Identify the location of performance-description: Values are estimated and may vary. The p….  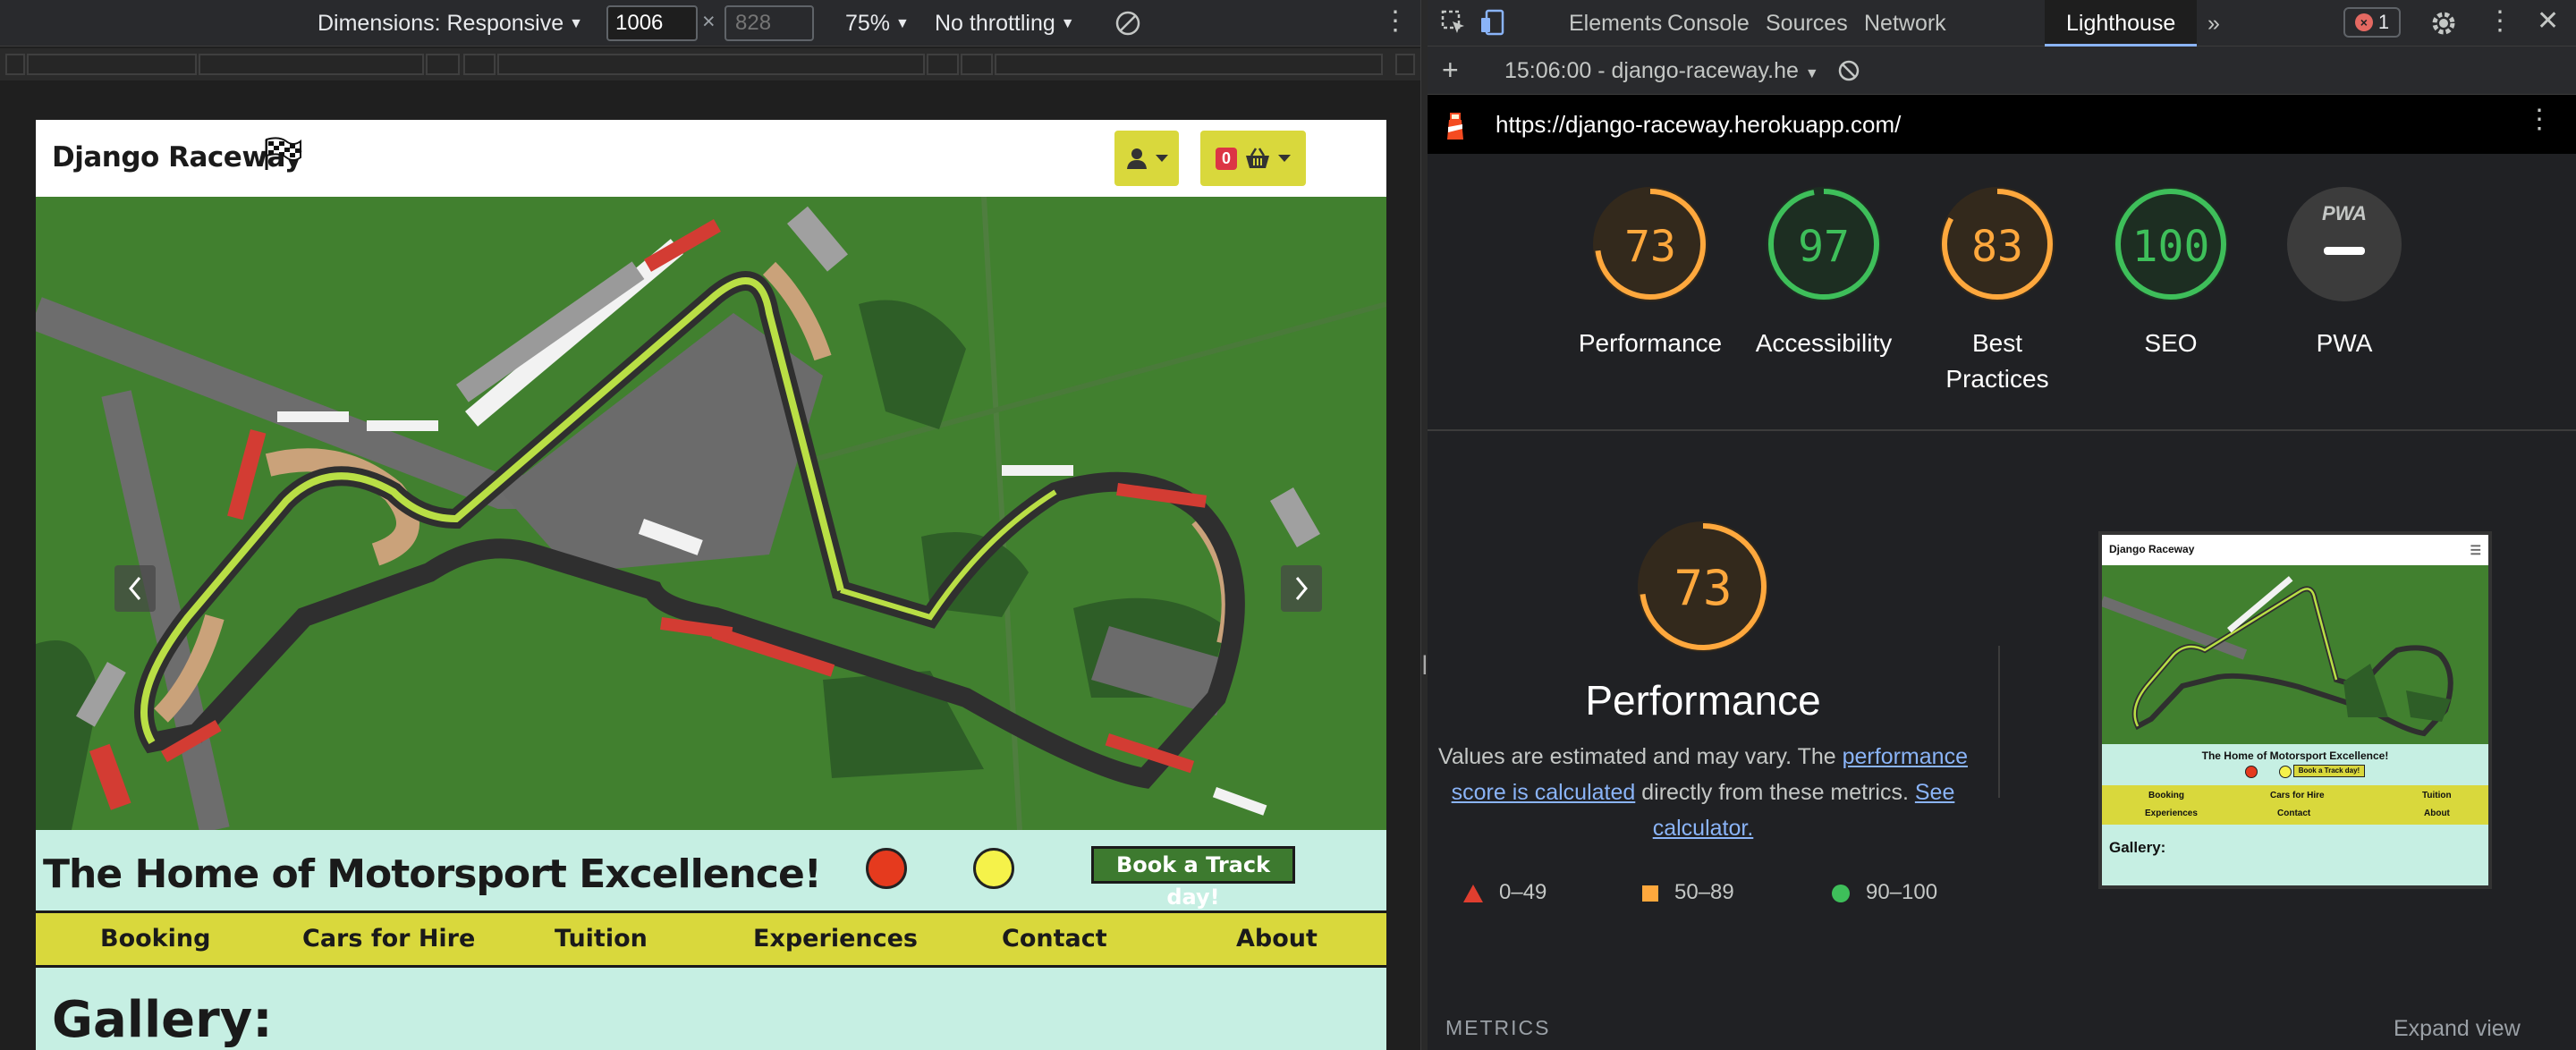
(1703, 792).